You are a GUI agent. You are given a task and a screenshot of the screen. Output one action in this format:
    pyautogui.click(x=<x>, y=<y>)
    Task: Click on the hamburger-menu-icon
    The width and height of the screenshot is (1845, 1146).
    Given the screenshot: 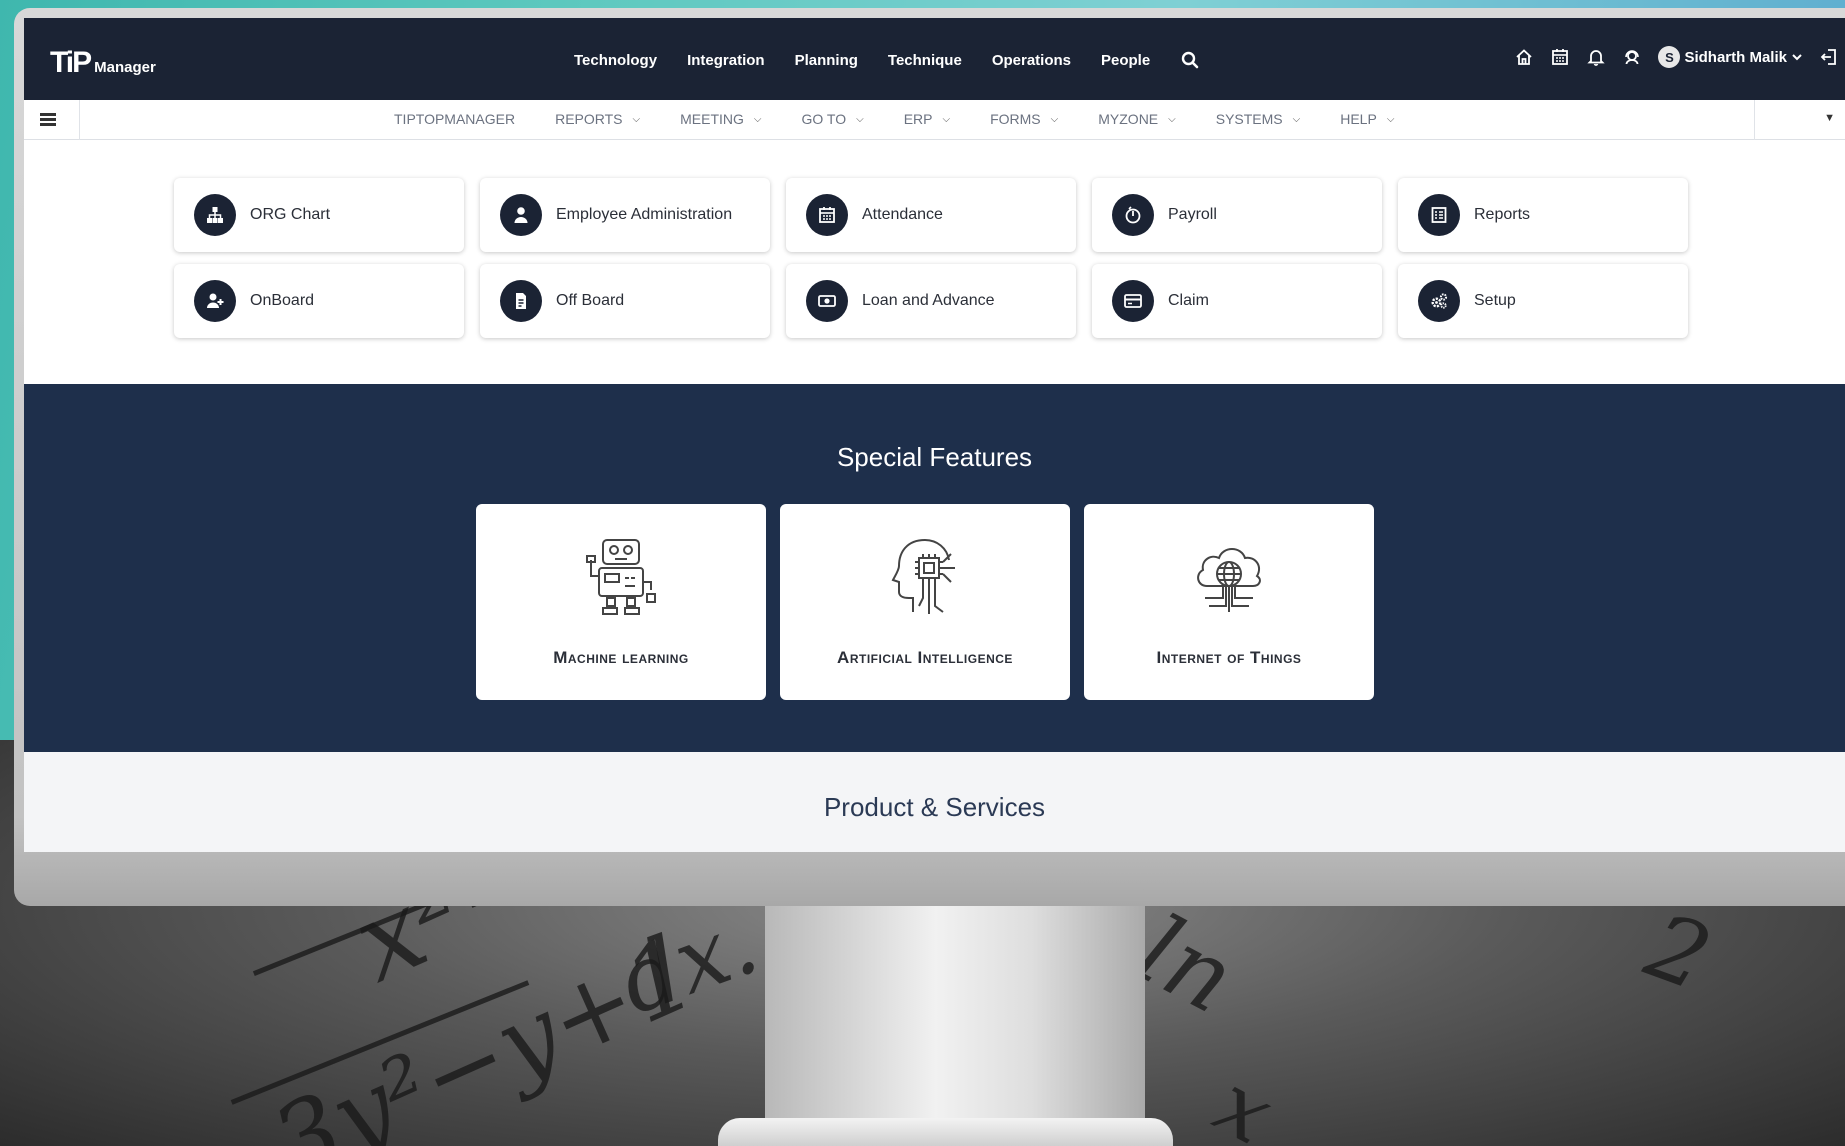 What is the action you would take?
    pyautogui.click(x=49, y=120)
    